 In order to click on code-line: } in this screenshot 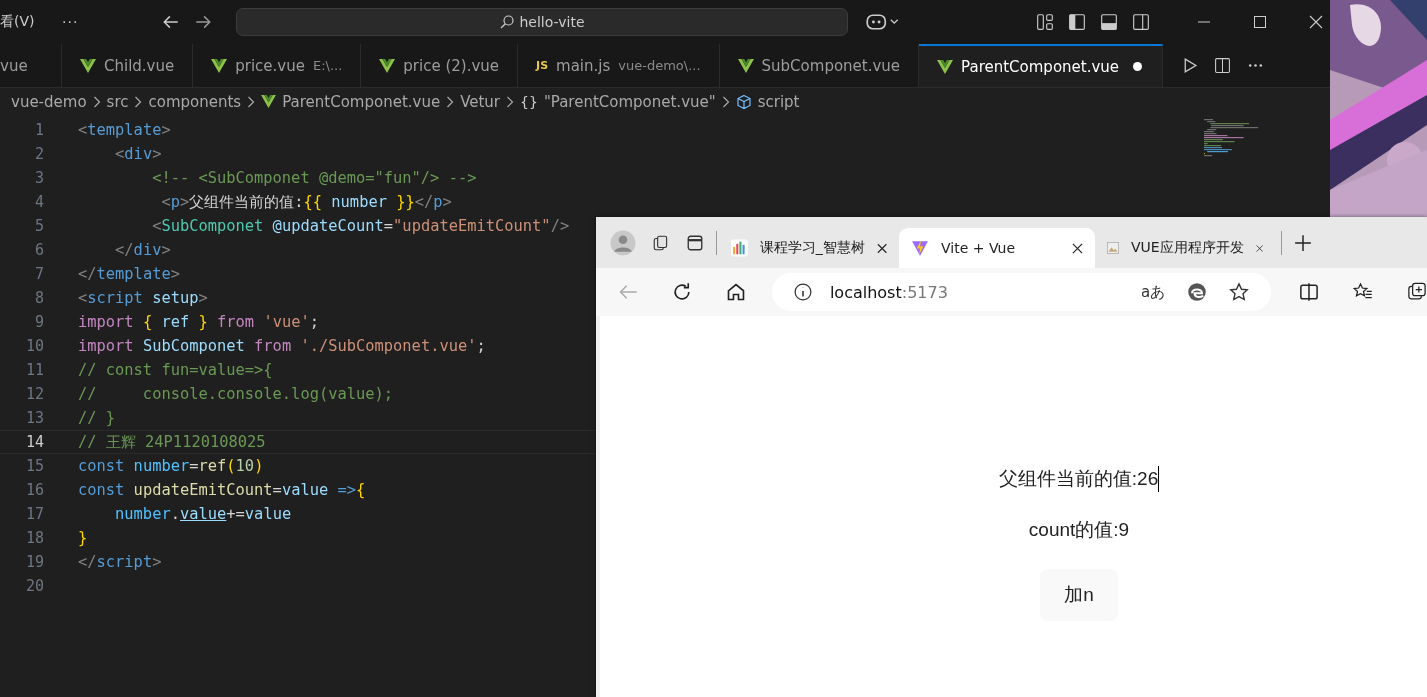, I will do `click(83, 538)`.